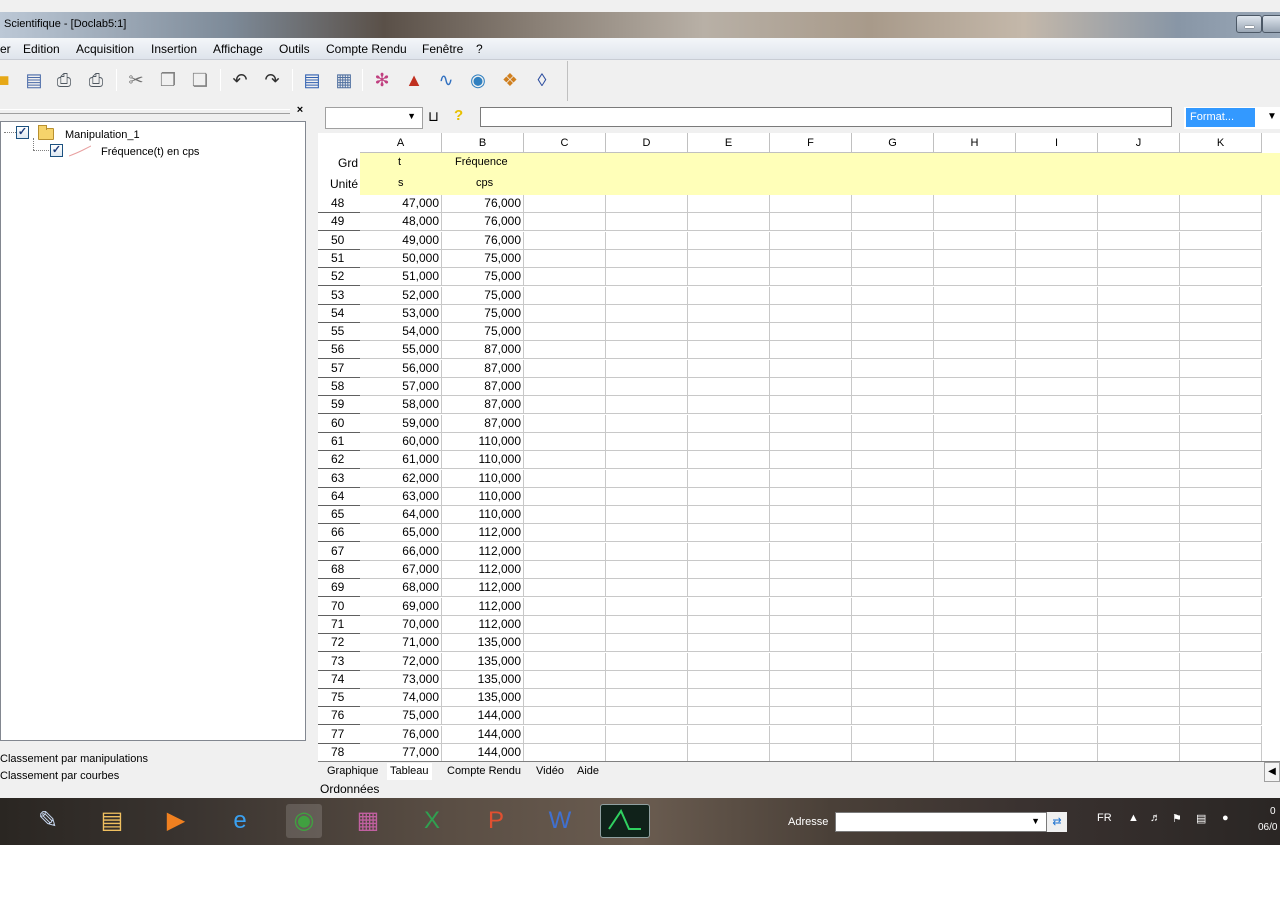  Describe the element at coordinates (483, 222) in the screenshot. I see `cell-b: 76,000` at that location.